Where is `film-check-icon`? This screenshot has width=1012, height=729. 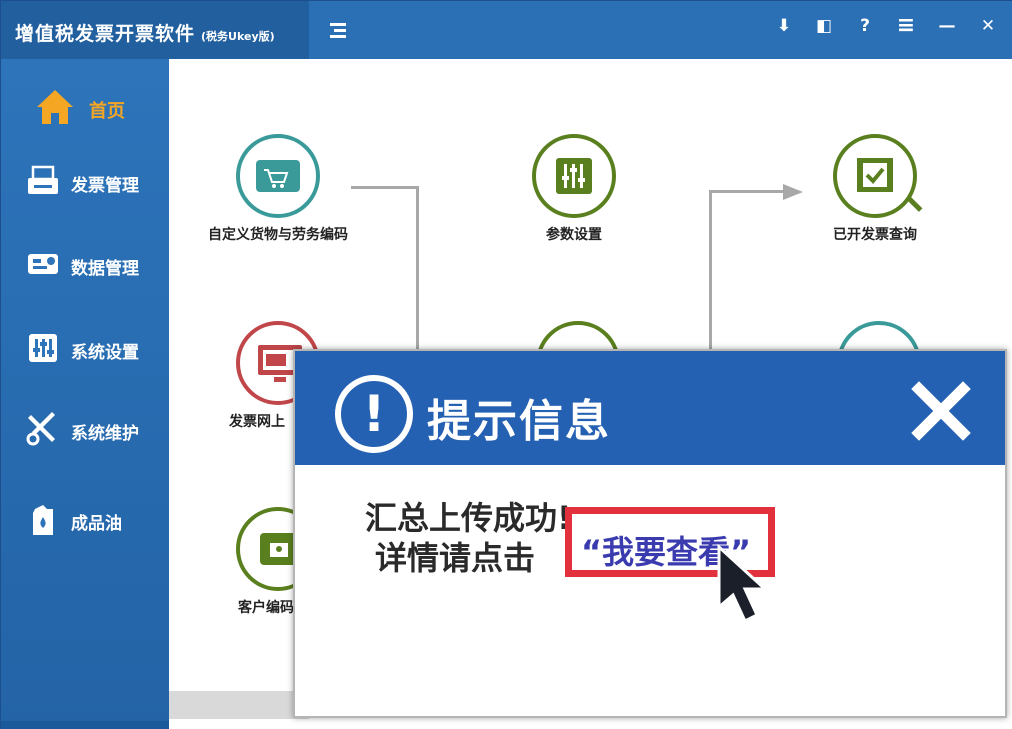 film-check-icon is located at coordinates (878, 176).